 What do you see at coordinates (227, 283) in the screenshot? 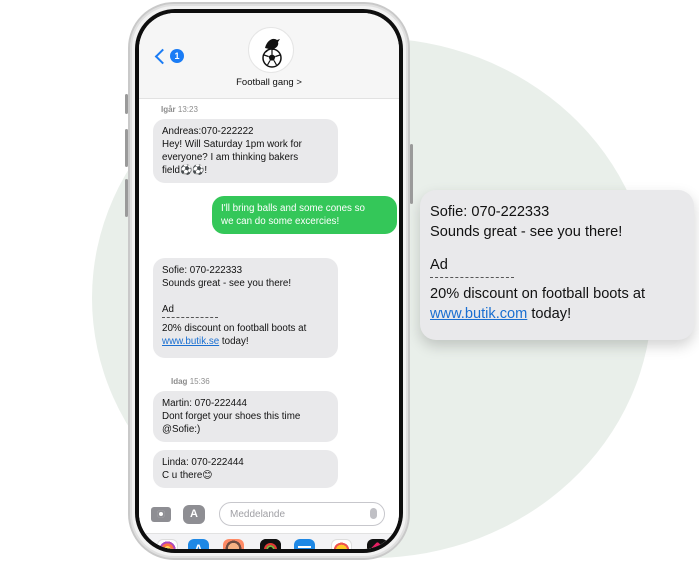
I see `message-line: Sounds great - see you there!` at bounding box center [227, 283].